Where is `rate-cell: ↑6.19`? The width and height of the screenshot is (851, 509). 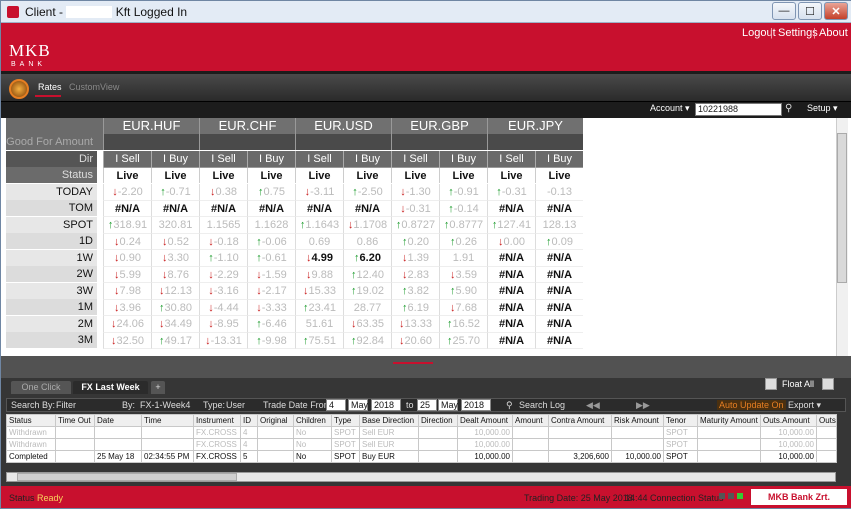 rate-cell: ↑6.19 is located at coordinates (415, 307).